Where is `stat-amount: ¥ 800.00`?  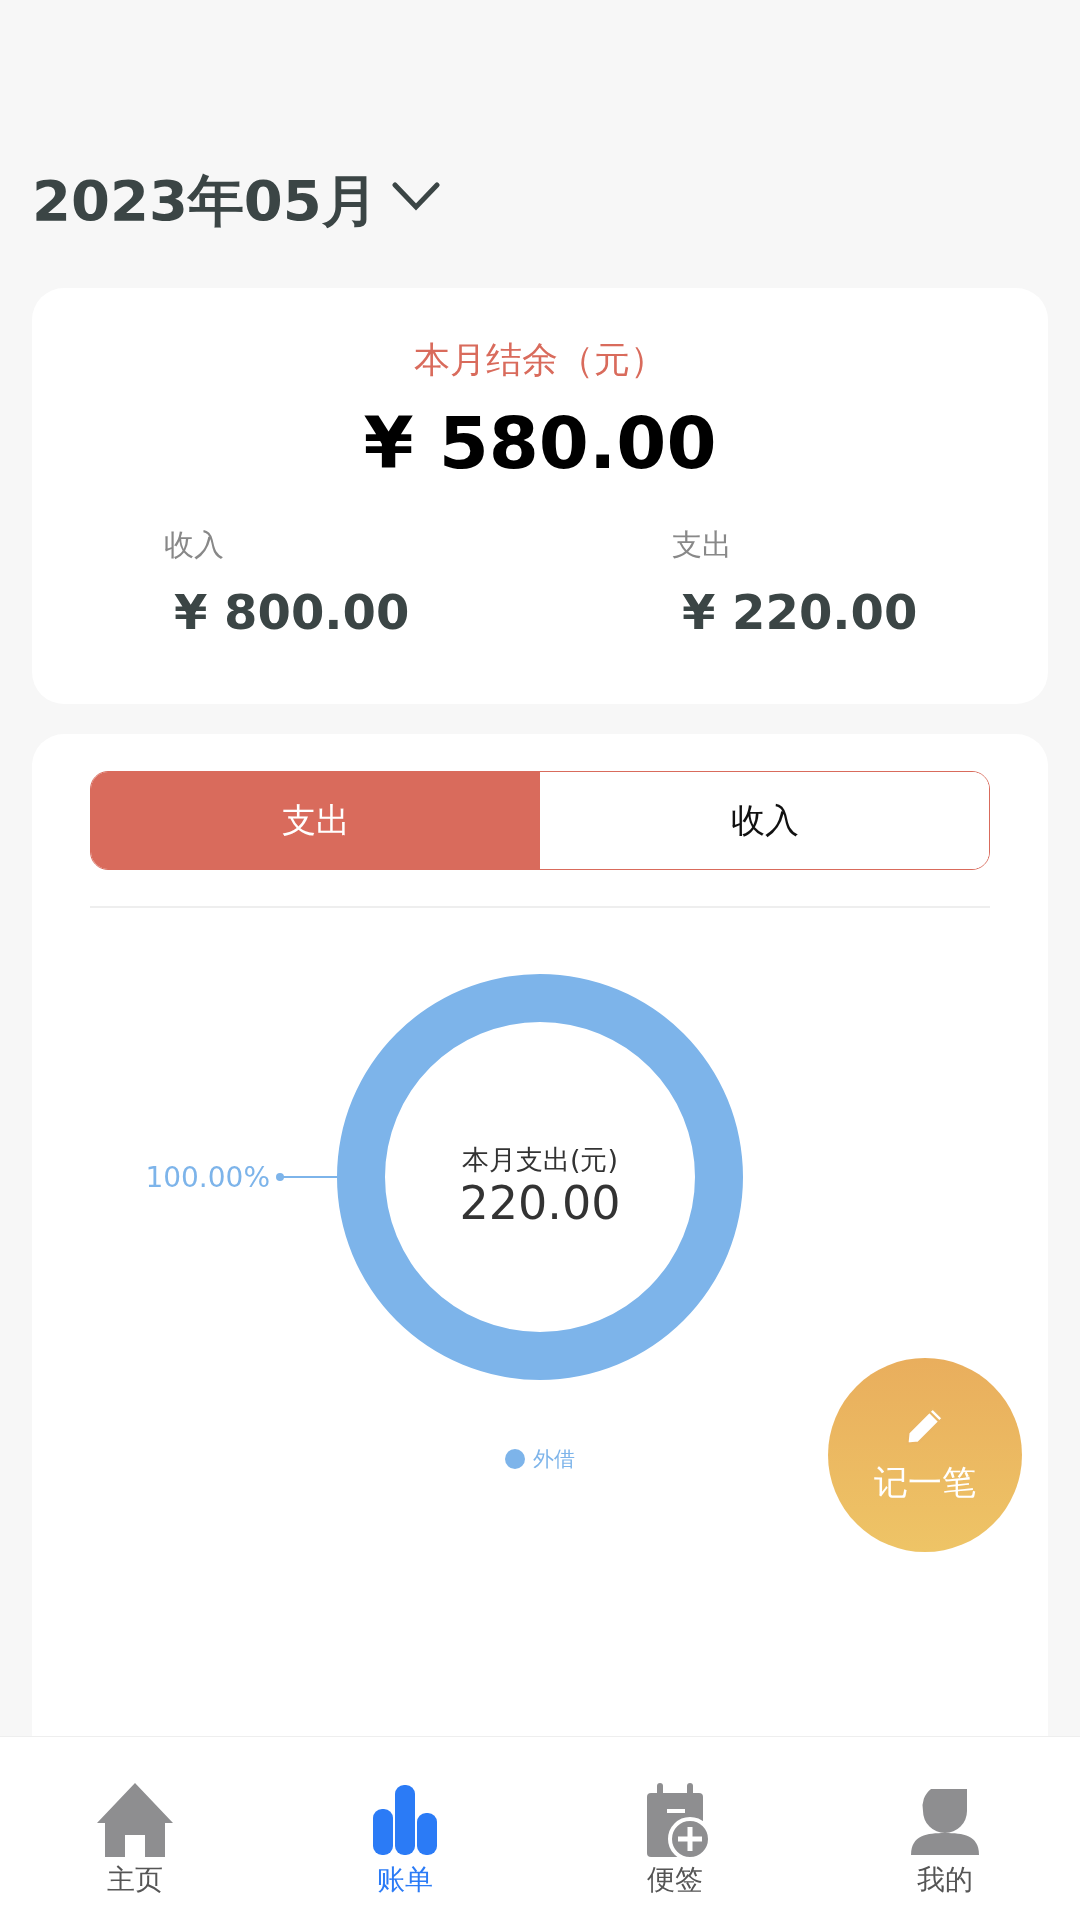
stat-amount: ¥ 800.00 is located at coordinates (292, 612).